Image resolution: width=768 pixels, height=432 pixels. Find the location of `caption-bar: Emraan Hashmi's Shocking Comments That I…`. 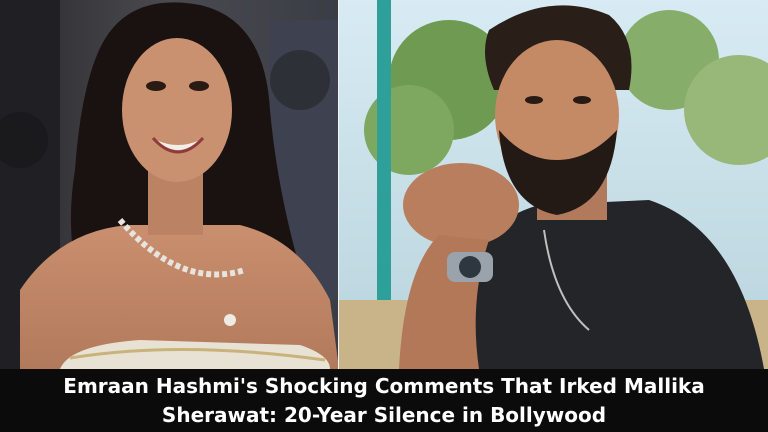

caption-bar: Emraan Hashmi's Shocking Comments That I… is located at coordinates (384, 400).